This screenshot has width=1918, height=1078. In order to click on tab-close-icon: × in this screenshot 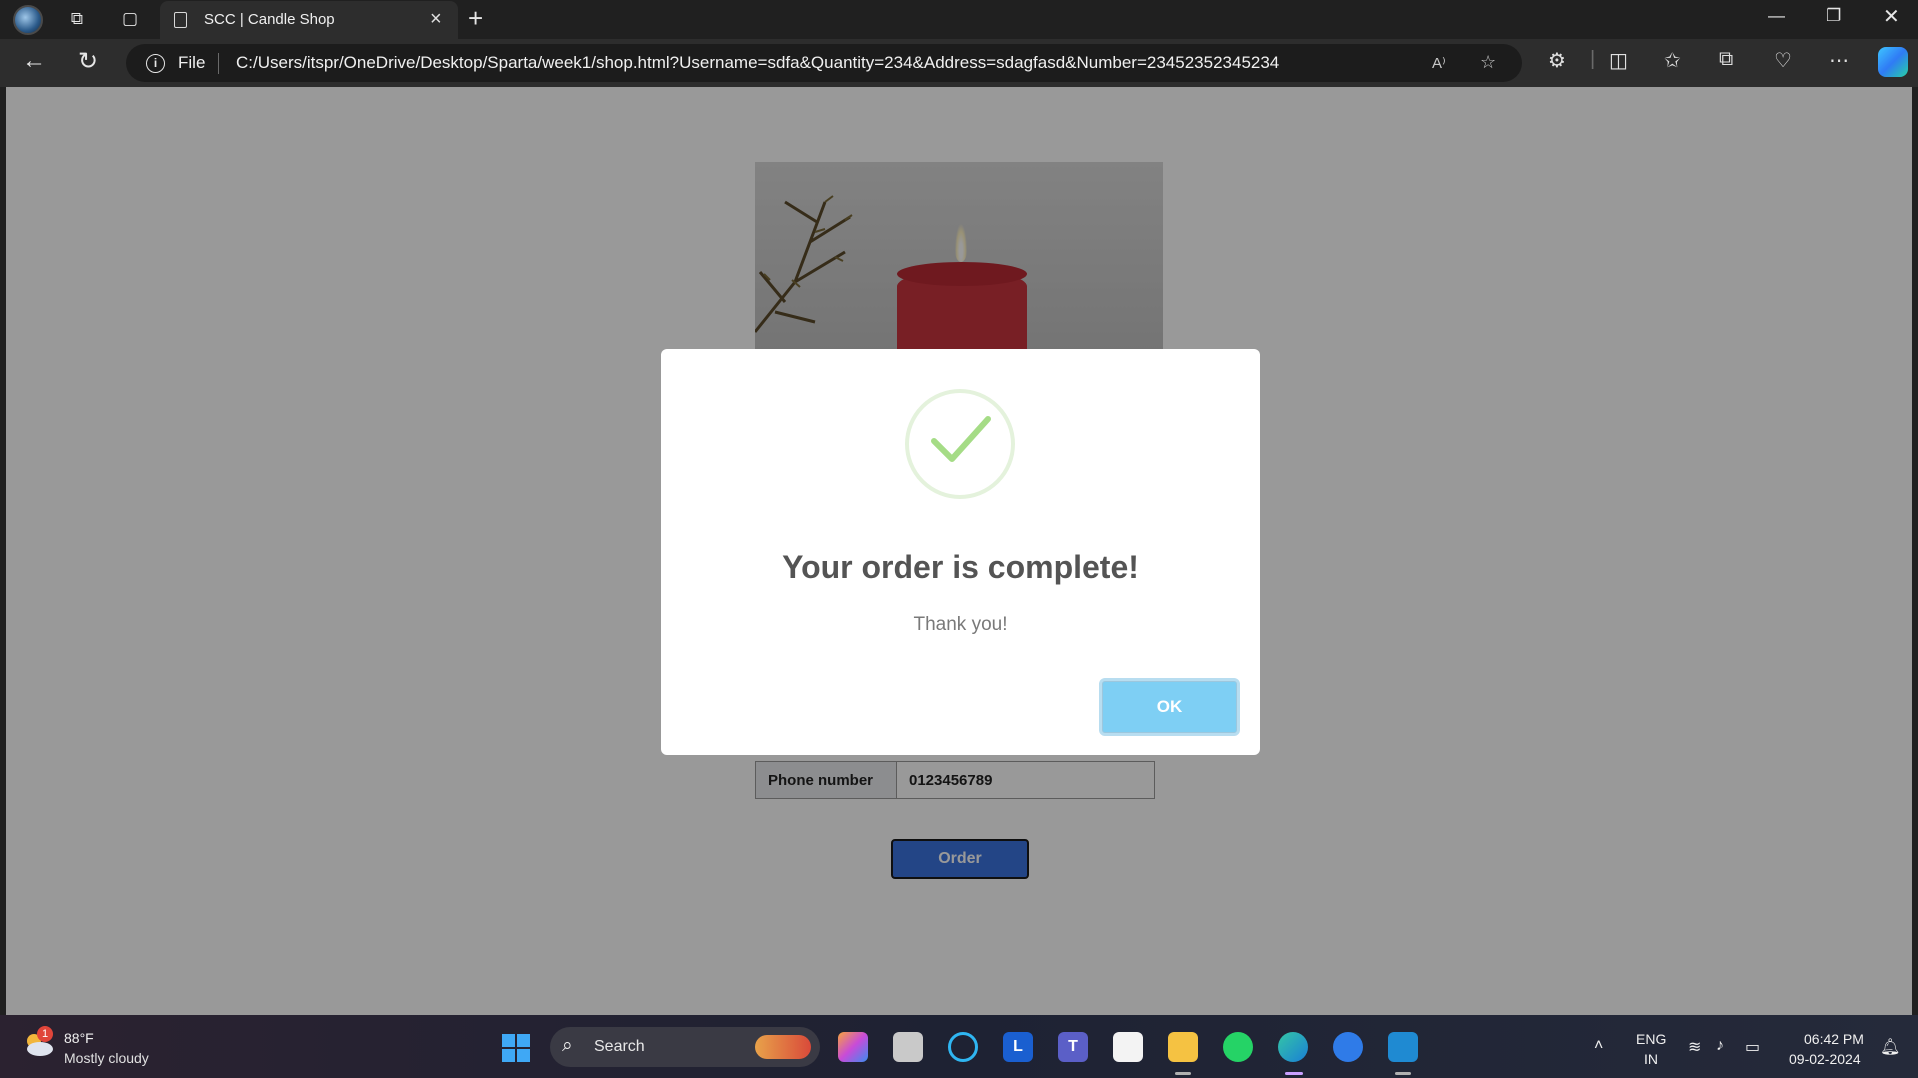, I will do `click(436, 19)`.